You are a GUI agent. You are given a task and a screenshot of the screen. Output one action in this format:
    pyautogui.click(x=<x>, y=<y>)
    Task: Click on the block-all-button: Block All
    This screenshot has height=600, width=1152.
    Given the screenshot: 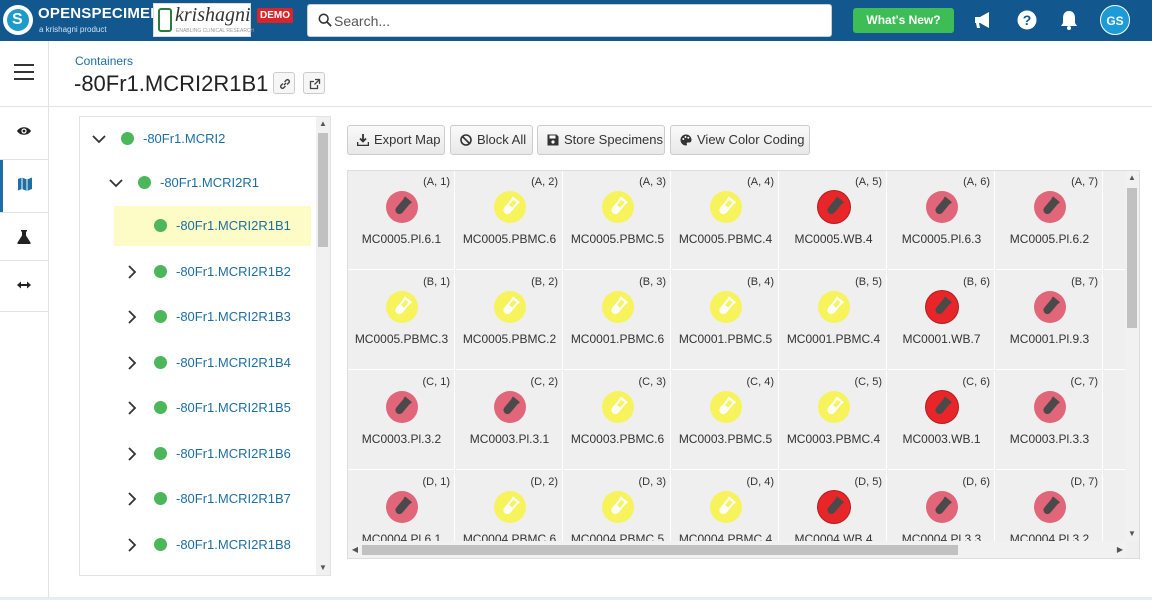 What is the action you would take?
    pyautogui.click(x=491, y=140)
    